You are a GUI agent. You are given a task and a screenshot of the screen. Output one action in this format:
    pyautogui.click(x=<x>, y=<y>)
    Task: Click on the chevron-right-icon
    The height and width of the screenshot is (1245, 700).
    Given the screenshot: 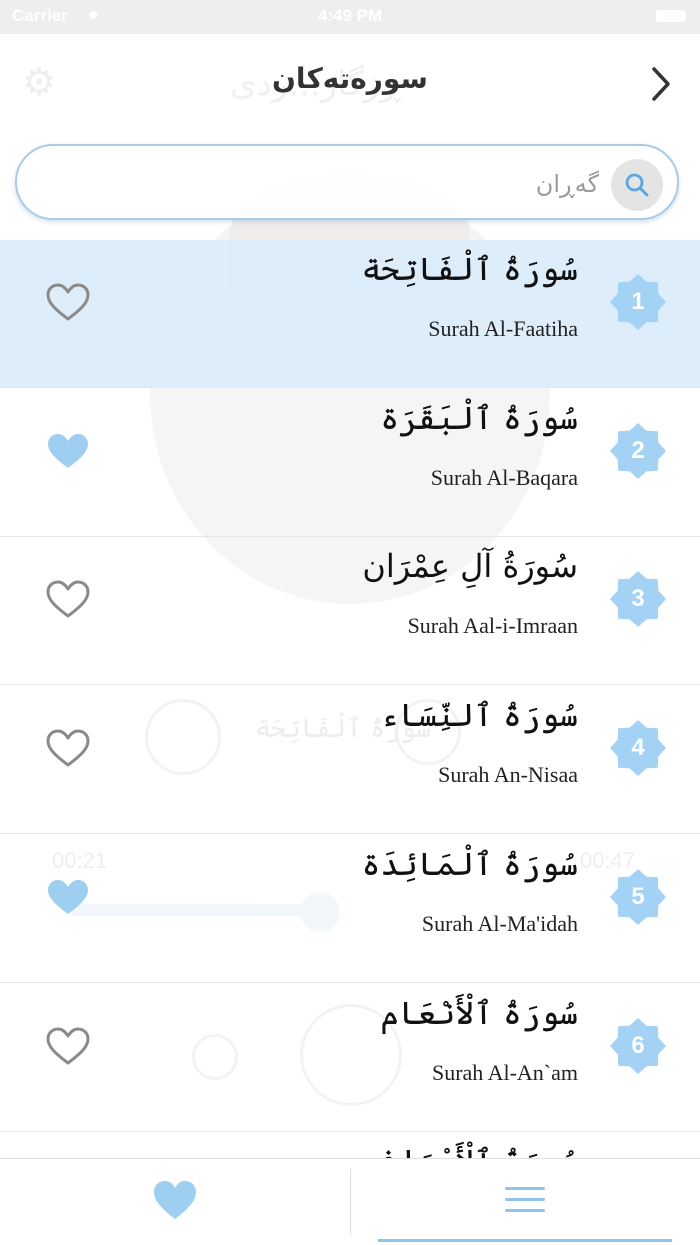 What is the action you would take?
    pyautogui.click(x=661, y=84)
    